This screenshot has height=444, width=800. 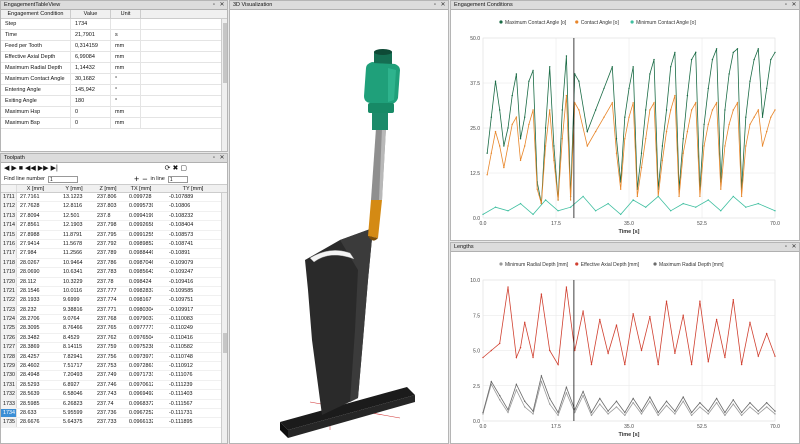 I want to click on table-cell: °, so click(x=126, y=90).